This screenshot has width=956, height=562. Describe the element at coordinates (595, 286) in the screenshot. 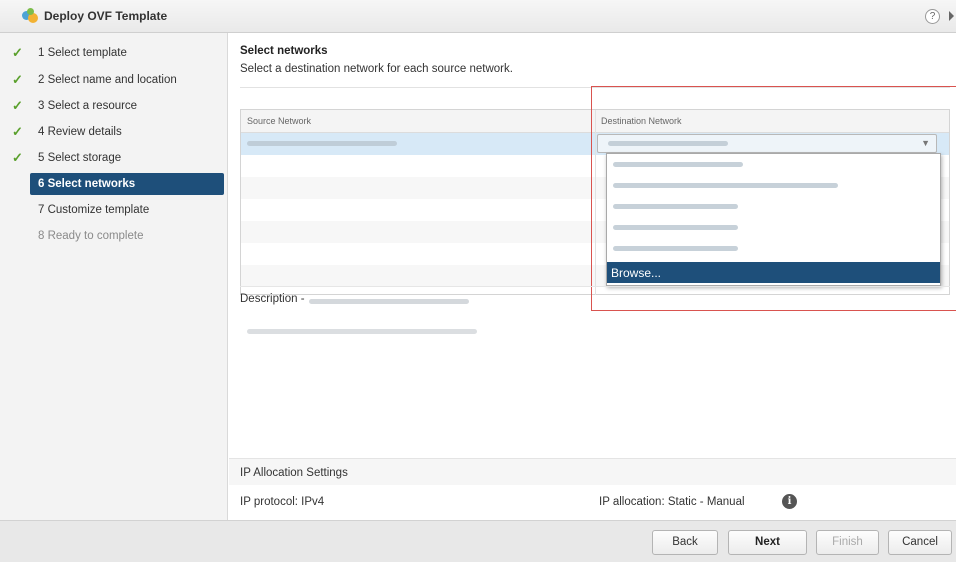

I see `divider` at that location.